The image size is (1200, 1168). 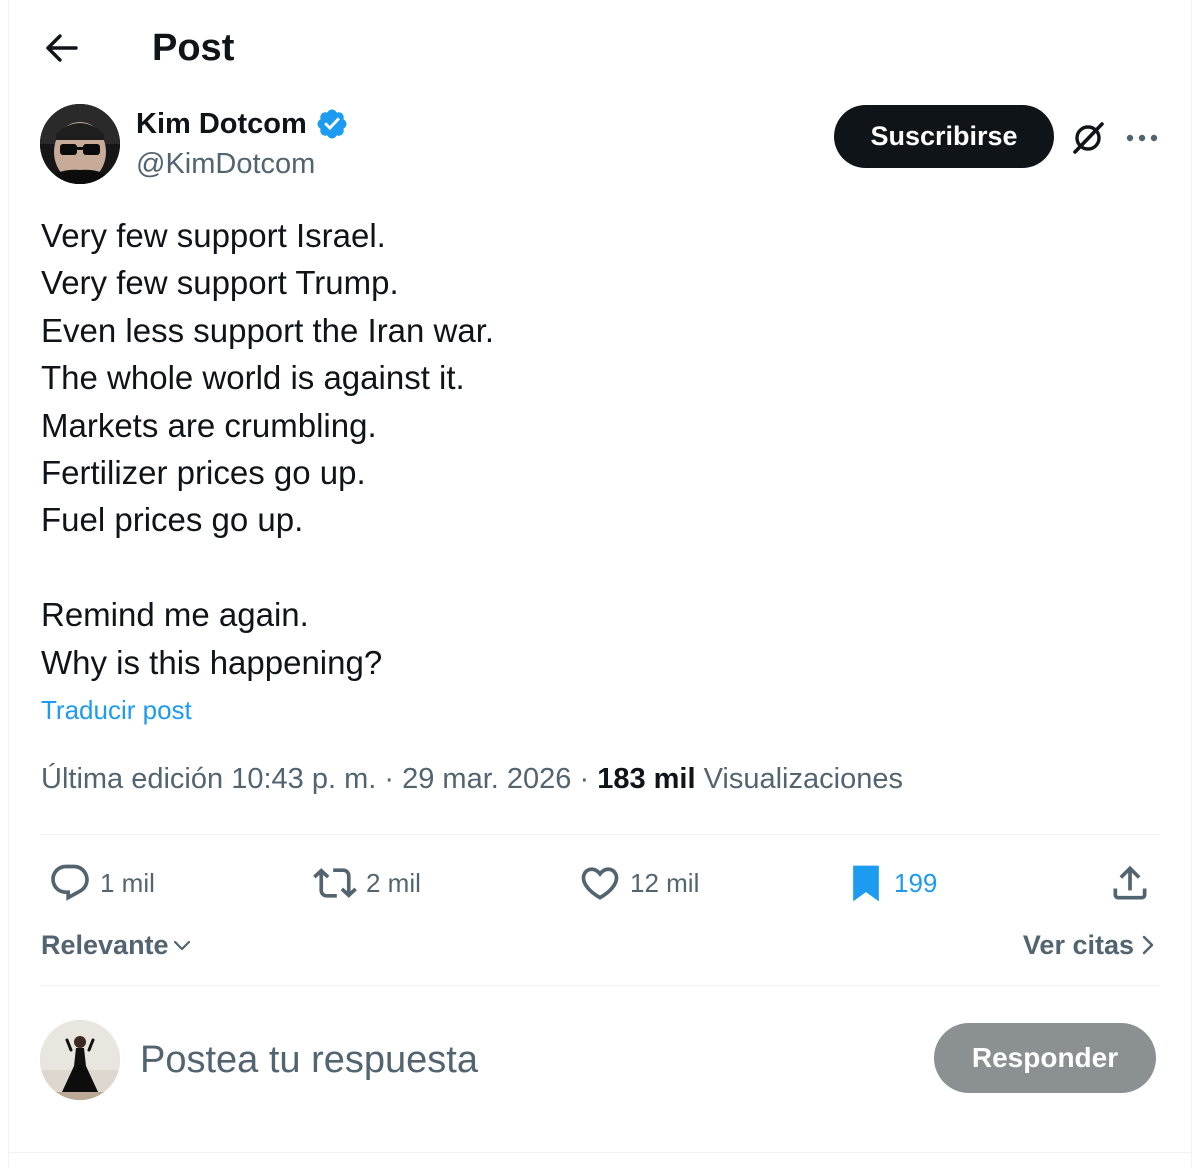 I want to click on reply-input, so click(x=520, y=1060).